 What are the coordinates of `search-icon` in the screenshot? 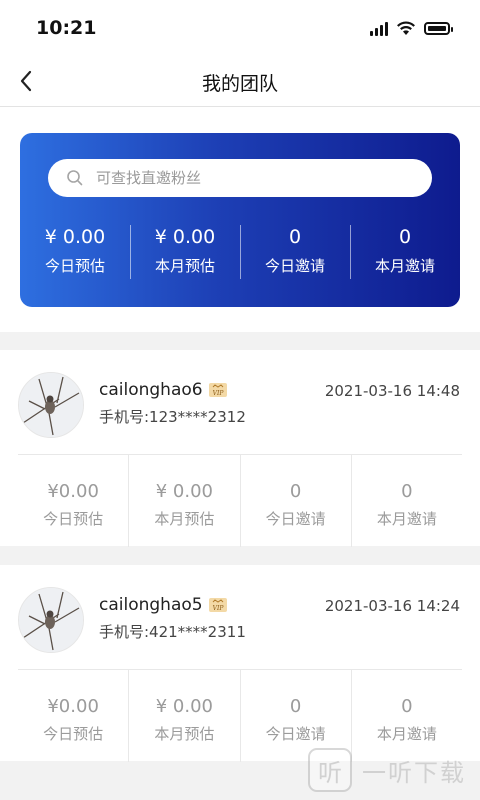 It's located at (75, 178).